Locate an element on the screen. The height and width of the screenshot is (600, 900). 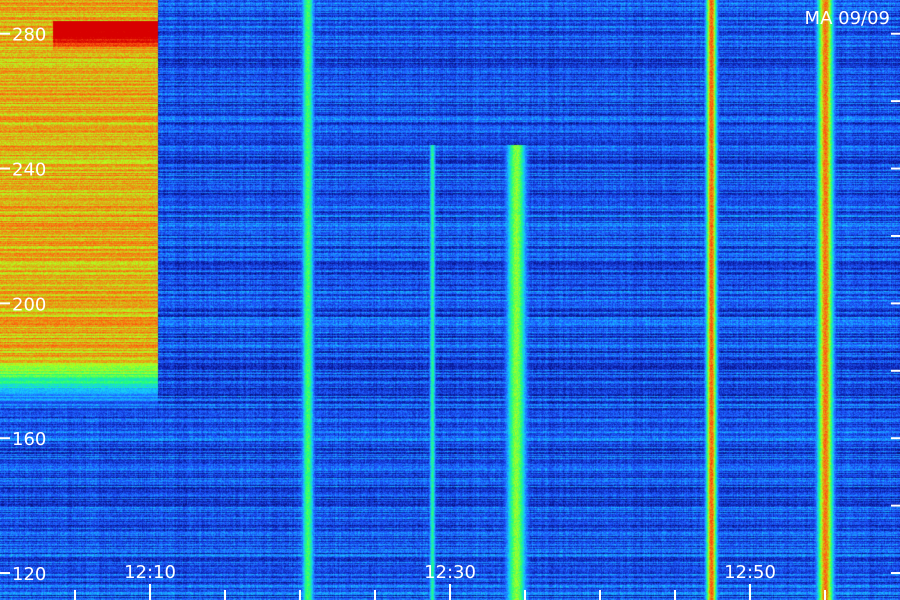
x-tick-label: 12:30 is located at coordinates (450, 572).